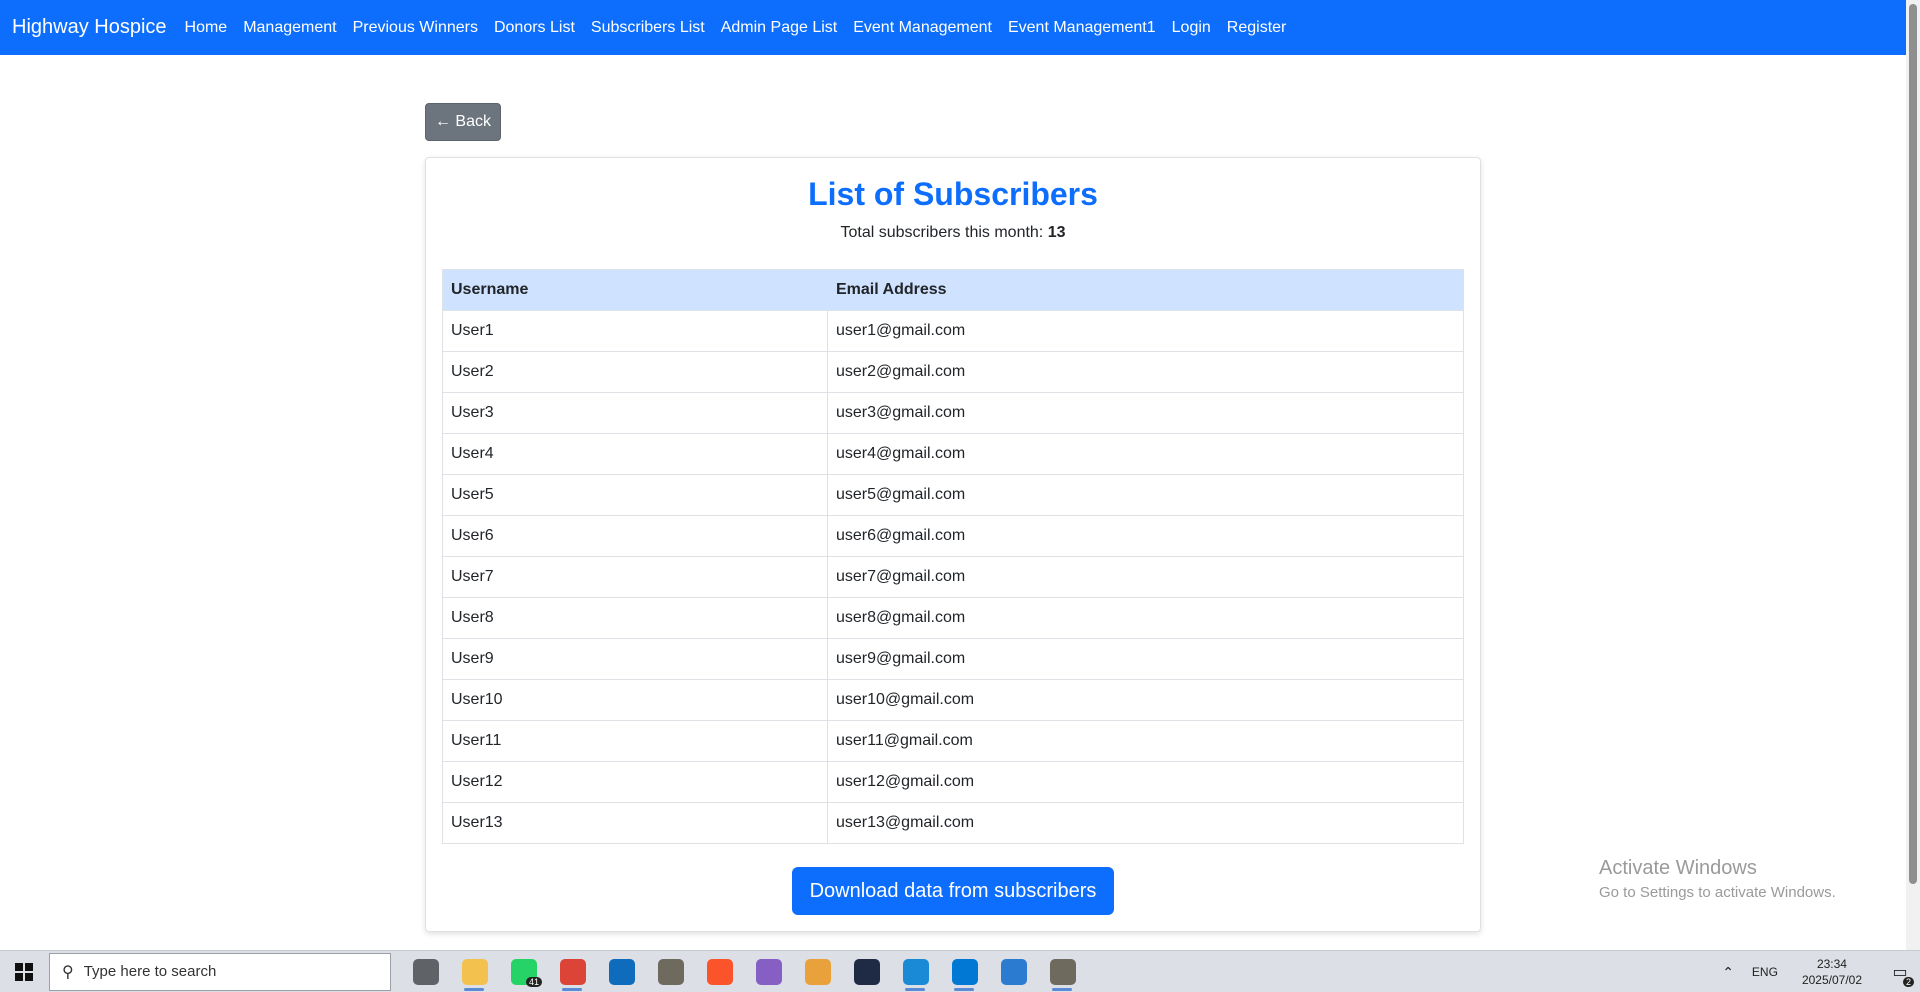 The height and width of the screenshot is (992, 1920). I want to click on scrollbar-thumb, so click(1913, 444).